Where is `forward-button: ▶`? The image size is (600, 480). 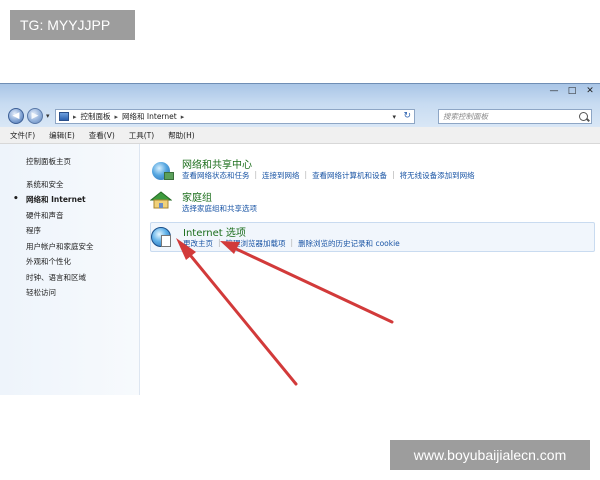
forward-button: ▶ is located at coordinates (35, 116).